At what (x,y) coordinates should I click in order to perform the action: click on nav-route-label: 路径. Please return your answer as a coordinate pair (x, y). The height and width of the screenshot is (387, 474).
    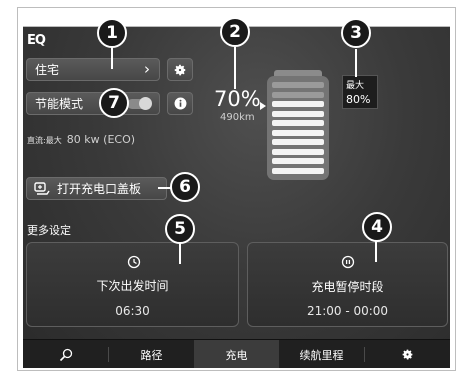
    Looking at the image, I should click on (151, 355).